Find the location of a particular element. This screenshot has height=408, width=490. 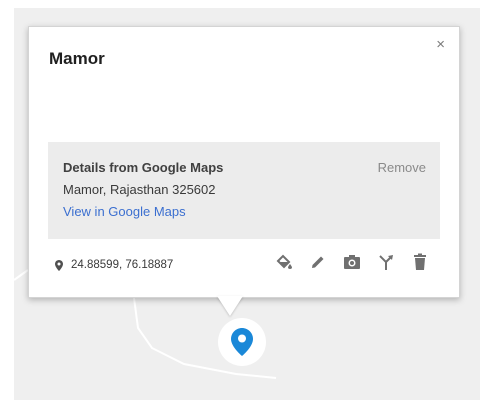

action-bar is located at coordinates (352, 262).